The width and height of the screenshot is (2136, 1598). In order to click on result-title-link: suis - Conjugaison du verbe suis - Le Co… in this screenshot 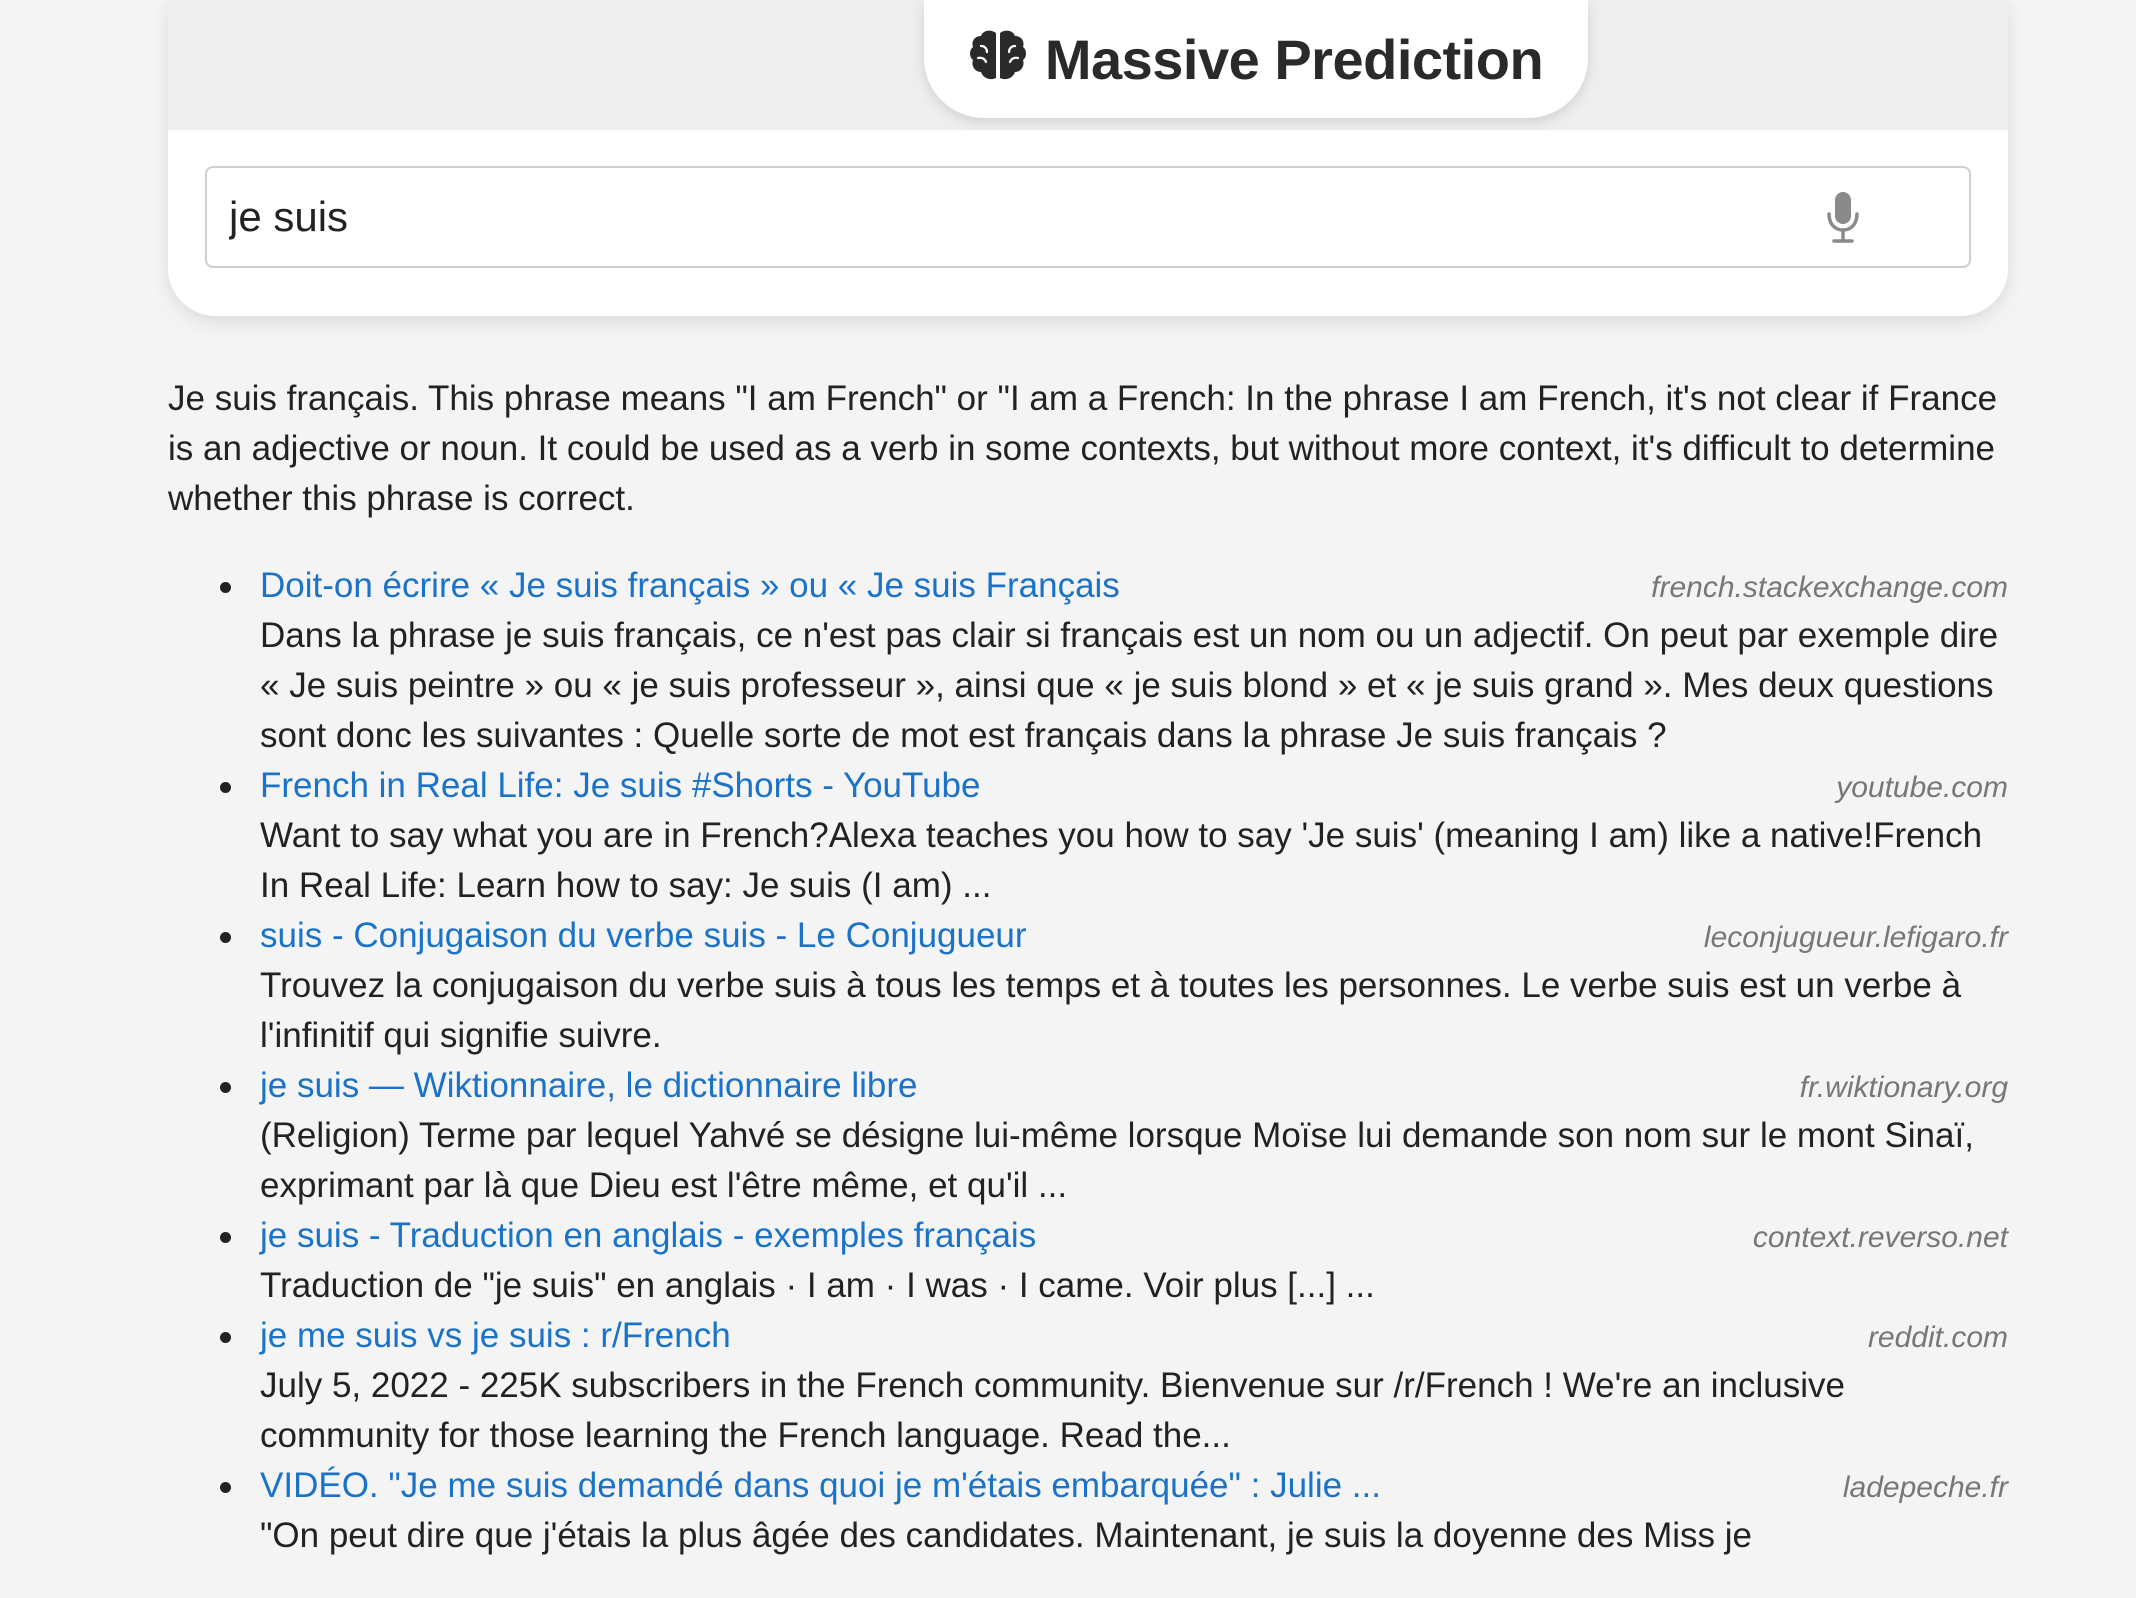, I will do `click(643, 936)`.